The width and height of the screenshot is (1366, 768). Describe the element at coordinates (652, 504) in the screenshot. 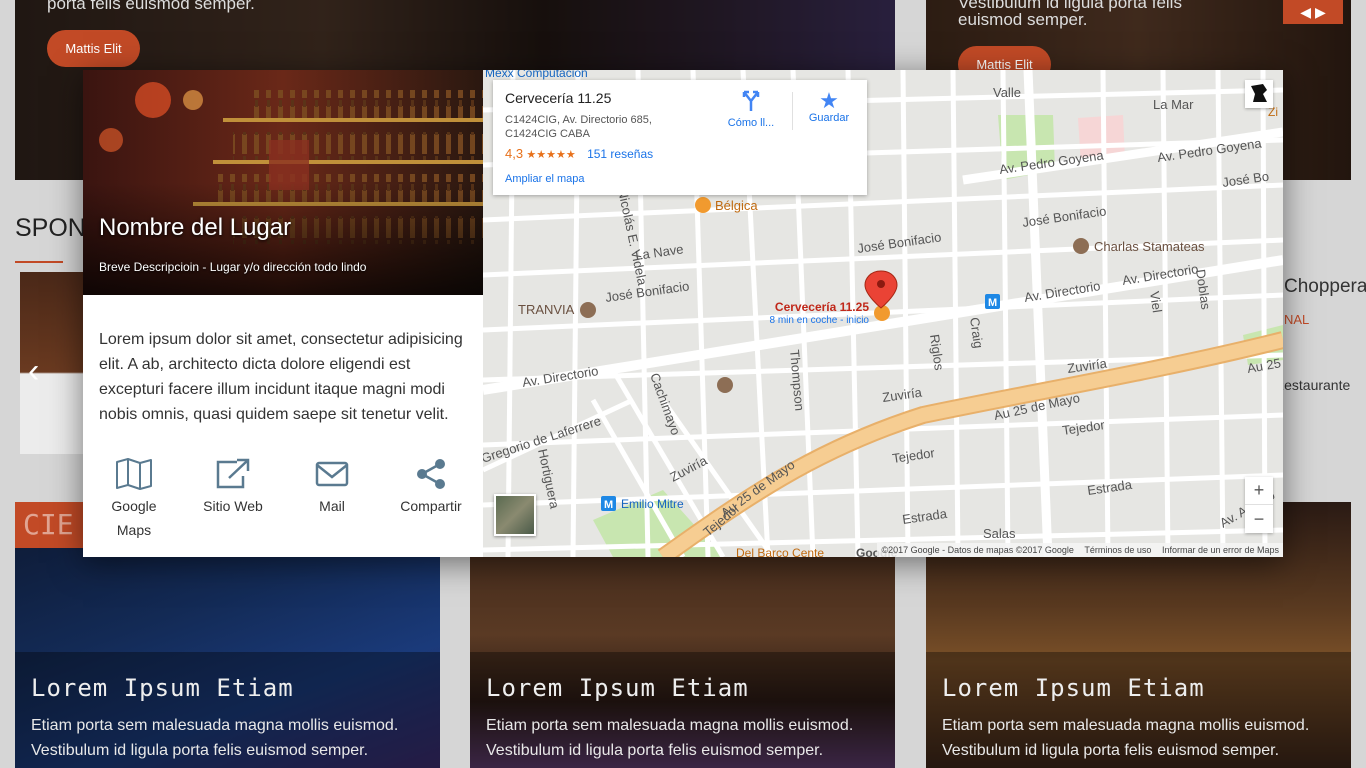

I see `poi-label: Emilio Mitre` at that location.